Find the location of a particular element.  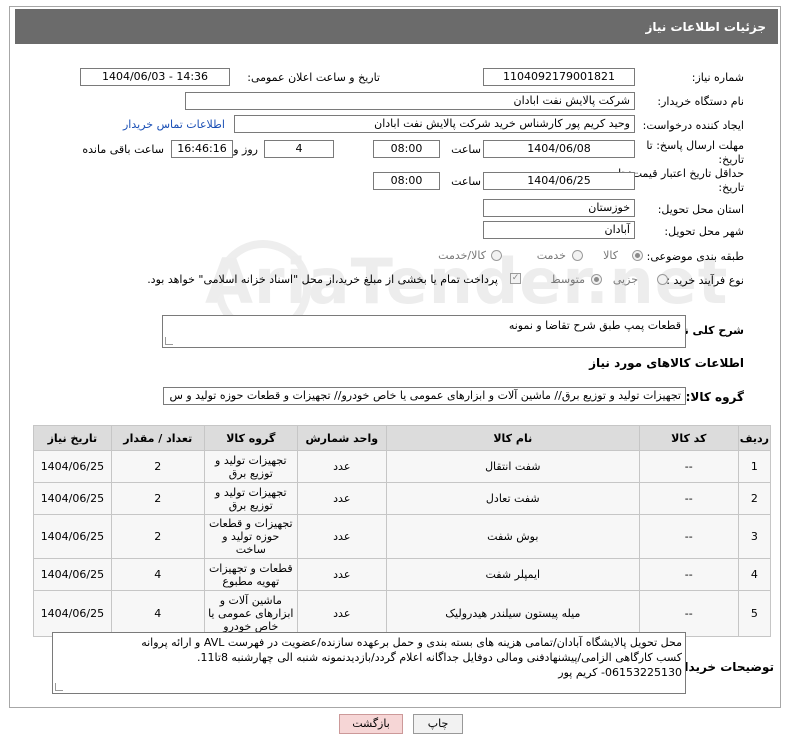

cell-group: تجهیزات و قطعات حوزه تولید و ساخت is located at coordinates (250, 536).